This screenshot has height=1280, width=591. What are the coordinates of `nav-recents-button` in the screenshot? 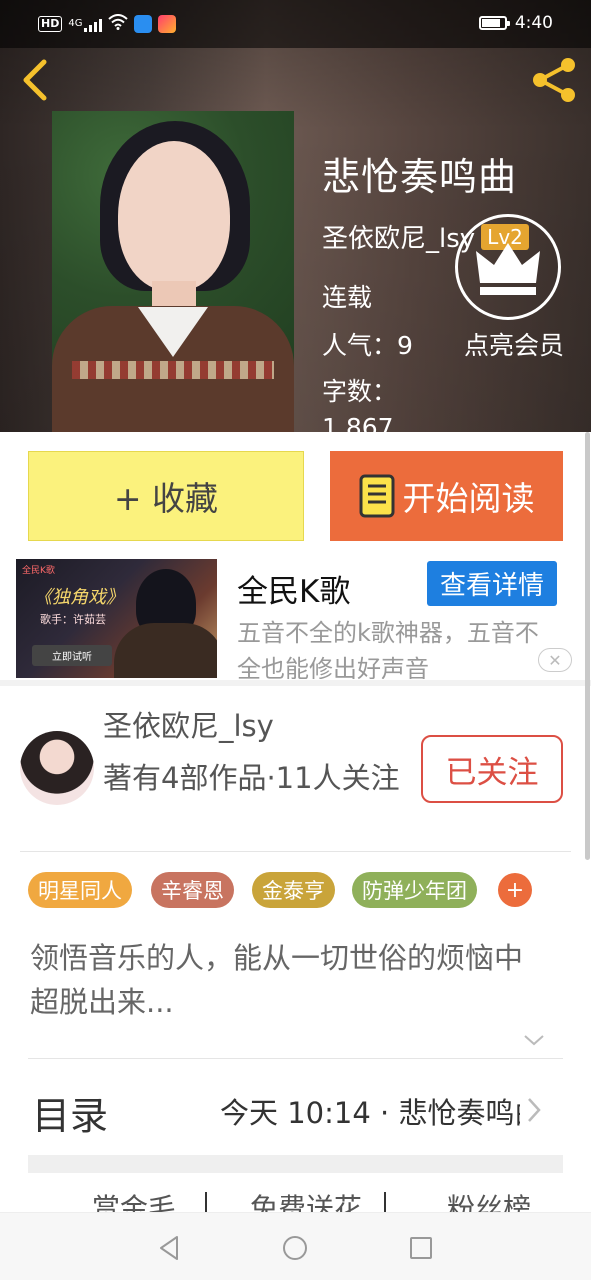 It's located at (421, 1248).